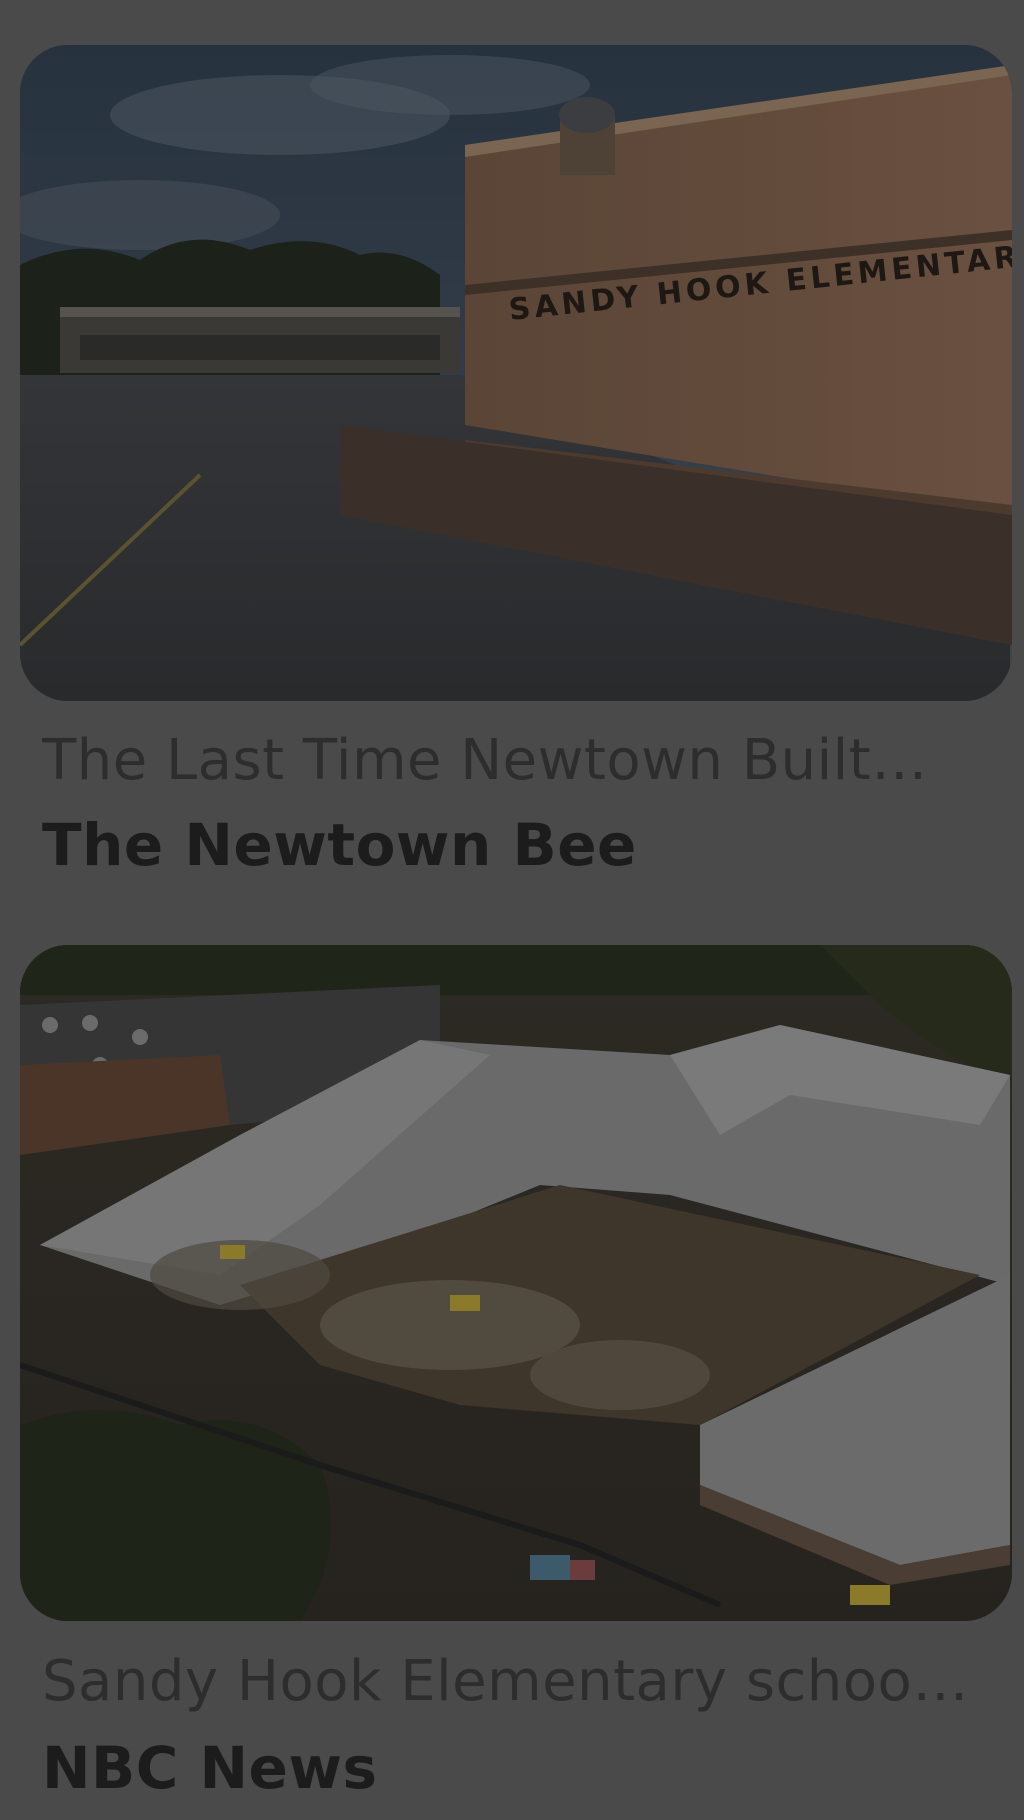 This screenshot has height=1820, width=1024. What do you see at coordinates (210, 1768) in the screenshot?
I see `article-source: NBC News` at bounding box center [210, 1768].